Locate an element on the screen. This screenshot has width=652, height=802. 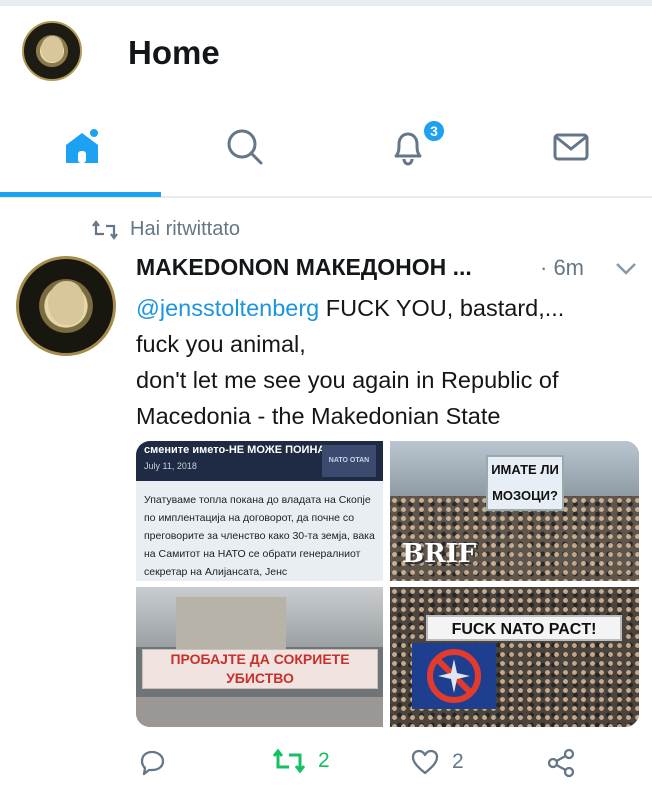
nato-flag-graphic is located at coordinates (454, 676).